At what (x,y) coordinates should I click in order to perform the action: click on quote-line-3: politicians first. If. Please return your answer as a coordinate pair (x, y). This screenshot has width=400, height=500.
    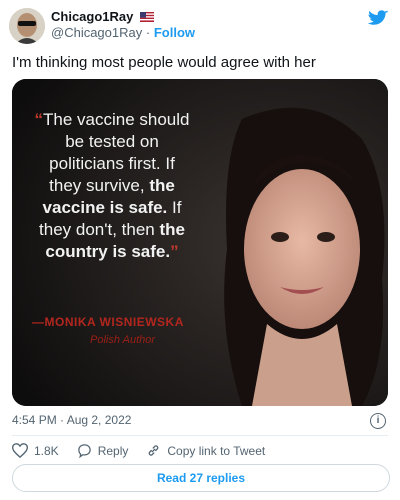
    Looking at the image, I should click on (112, 163).